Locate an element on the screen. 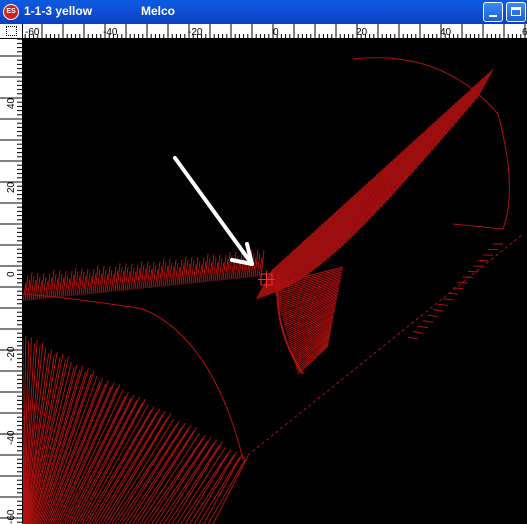 The width and height of the screenshot is (527, 524). h-ruler-label: 0 is located at coordinates (276, 32).